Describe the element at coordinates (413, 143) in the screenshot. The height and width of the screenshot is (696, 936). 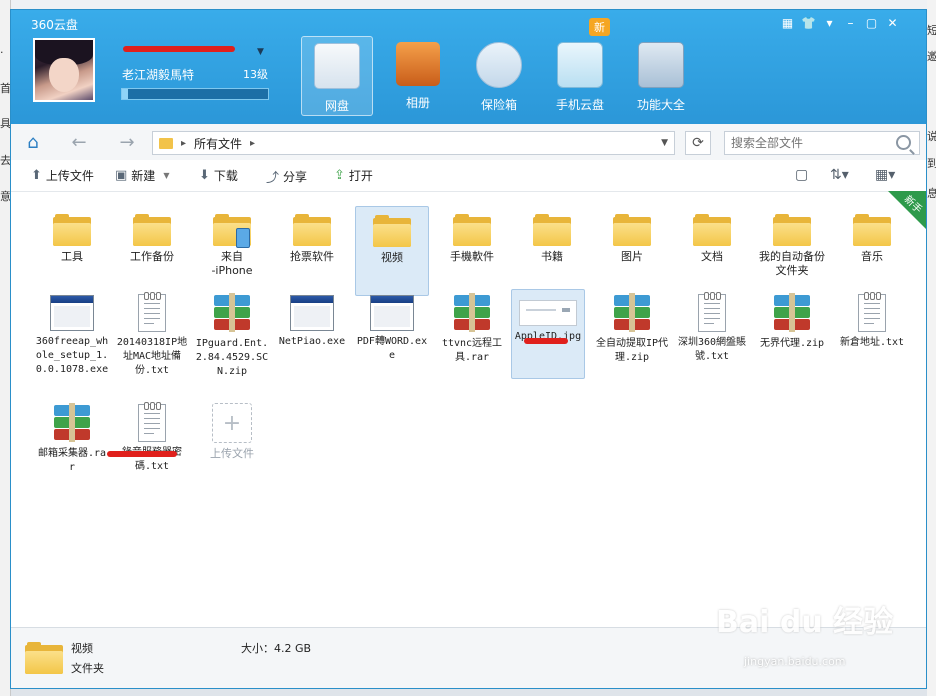
I see `breadcrumb: ▸ 所有文件 ▸ ▼` at that location.